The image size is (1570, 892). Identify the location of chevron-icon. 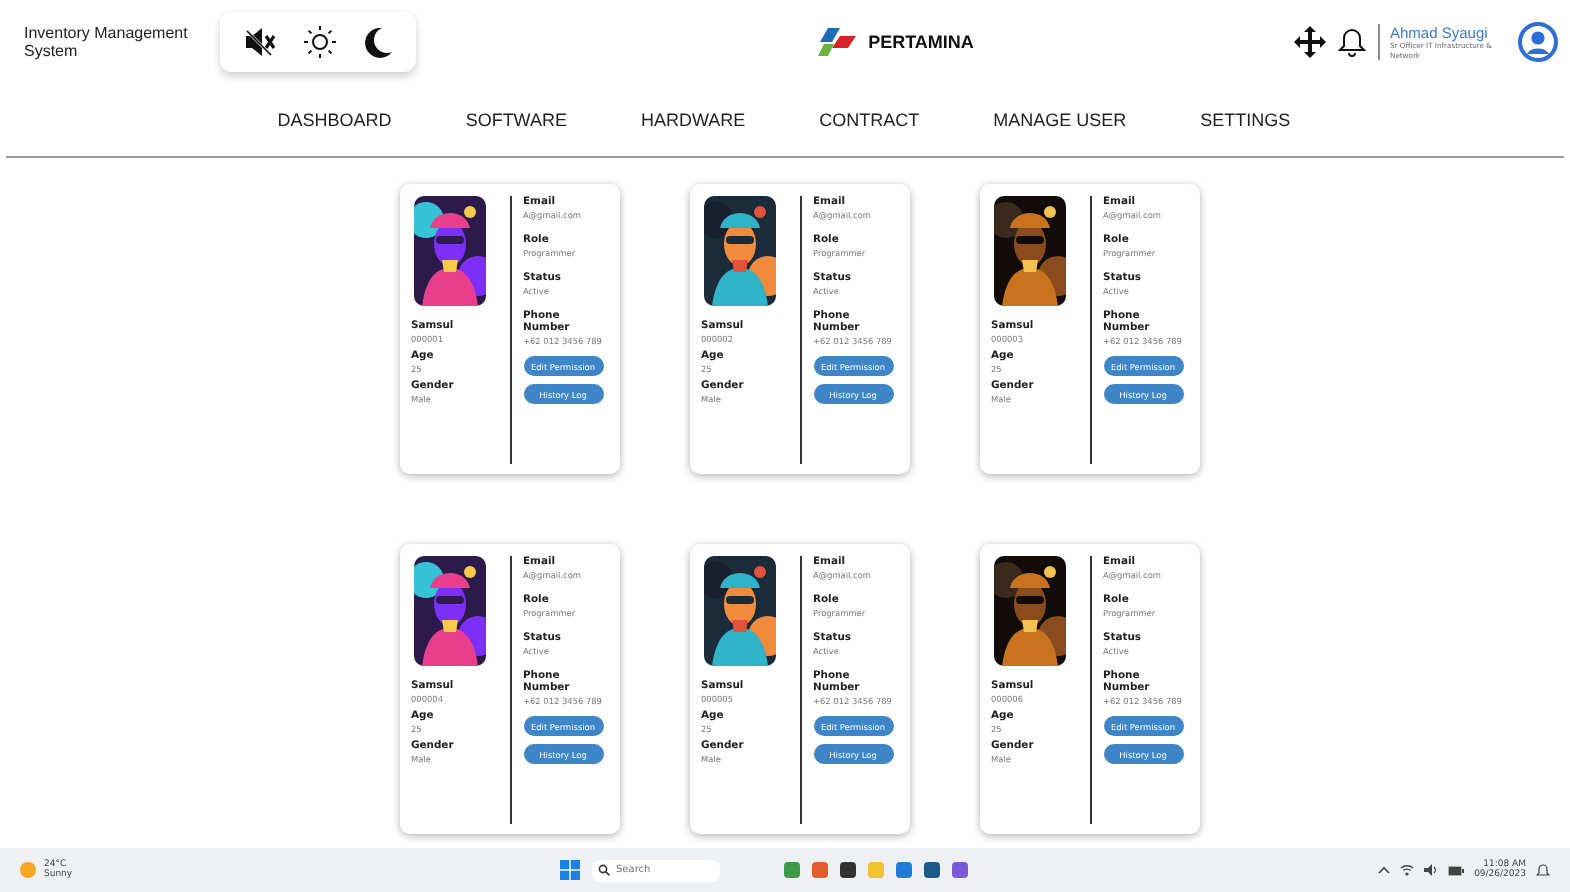
(1384, 870).